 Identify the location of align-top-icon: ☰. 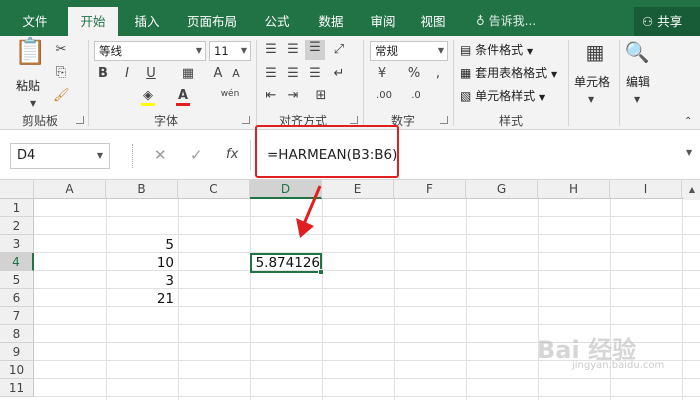
(271, 50).